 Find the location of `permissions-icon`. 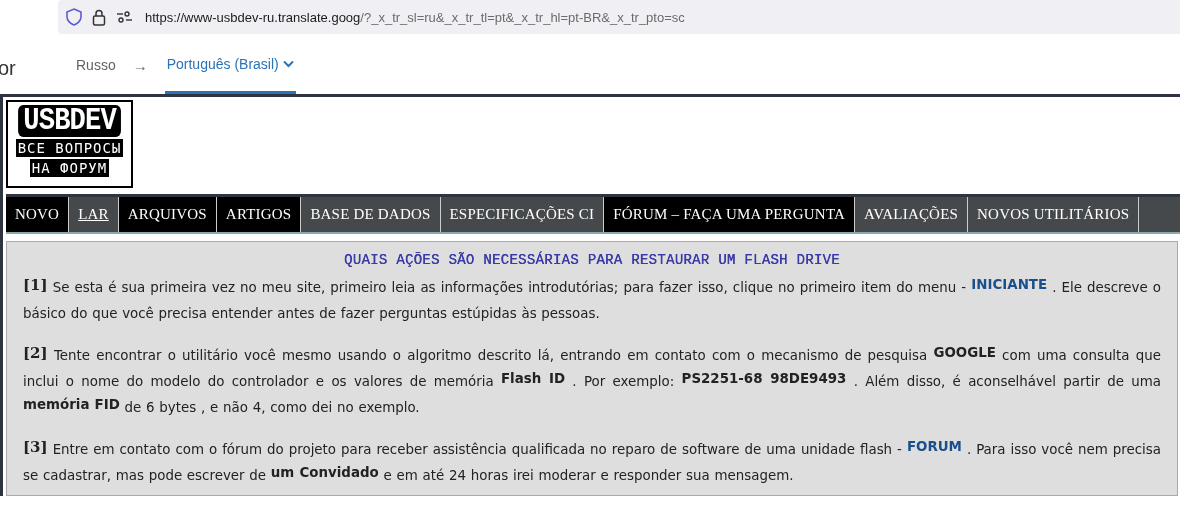

permissions-icon is located at coordinates (124, 17).